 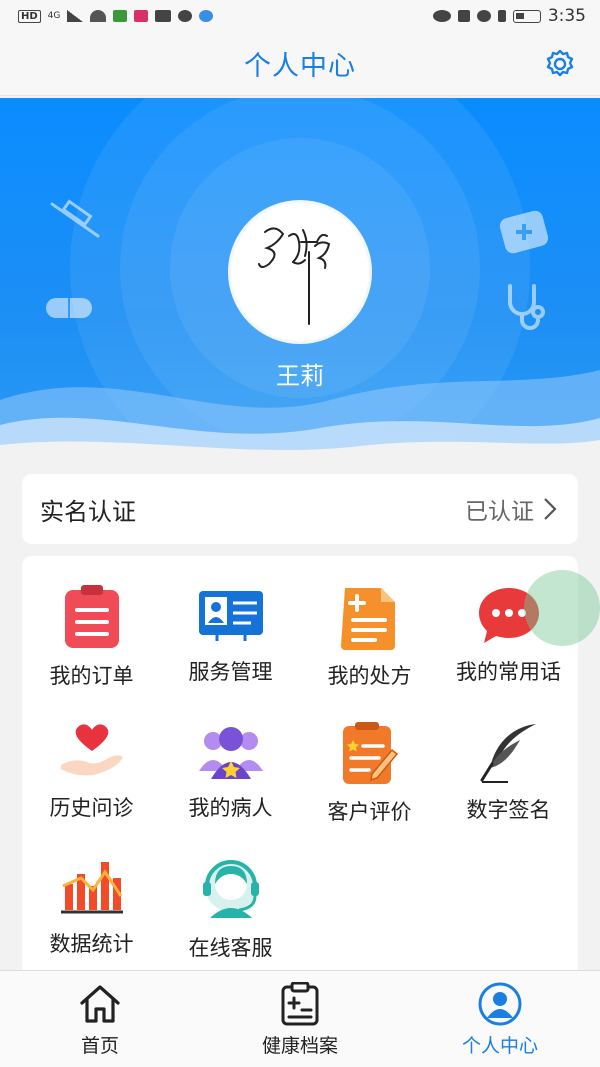 What do you see at coordinates (231, 615) in the screenshot?
I see `id-card-icon` at bounding box center [231, 615].